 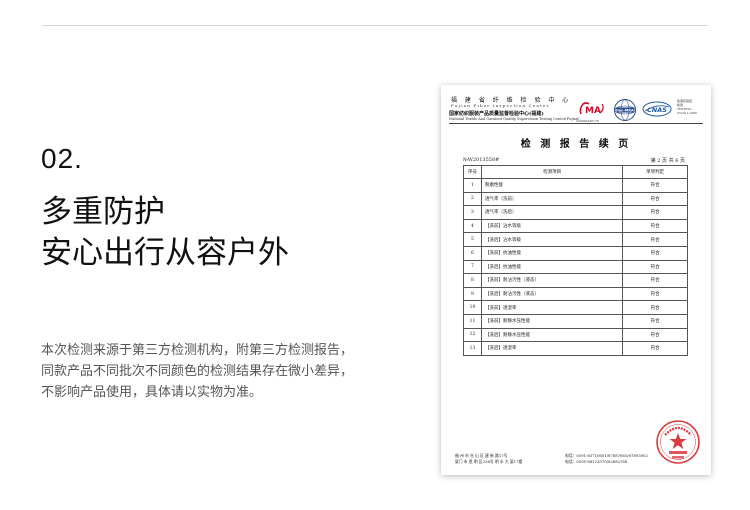 I want to click on row-number: 3, so click(x=472, y=212).